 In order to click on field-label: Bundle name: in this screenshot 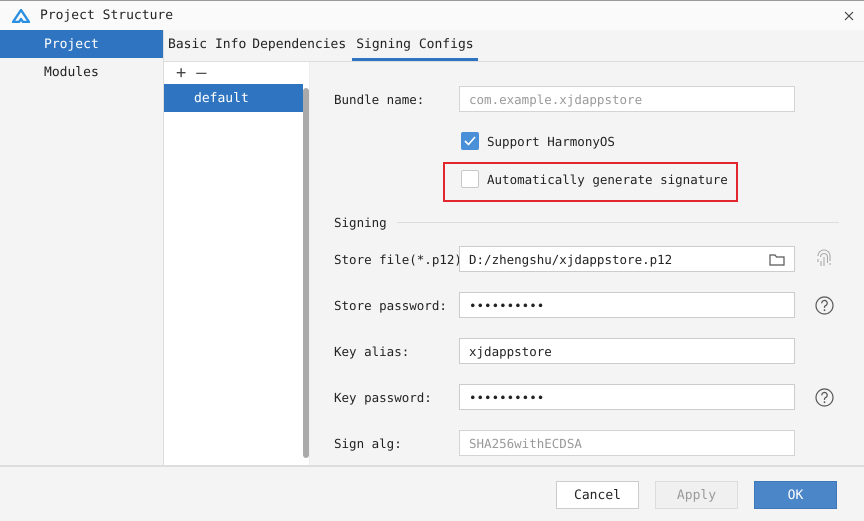, I will do `click(380, 99)`.